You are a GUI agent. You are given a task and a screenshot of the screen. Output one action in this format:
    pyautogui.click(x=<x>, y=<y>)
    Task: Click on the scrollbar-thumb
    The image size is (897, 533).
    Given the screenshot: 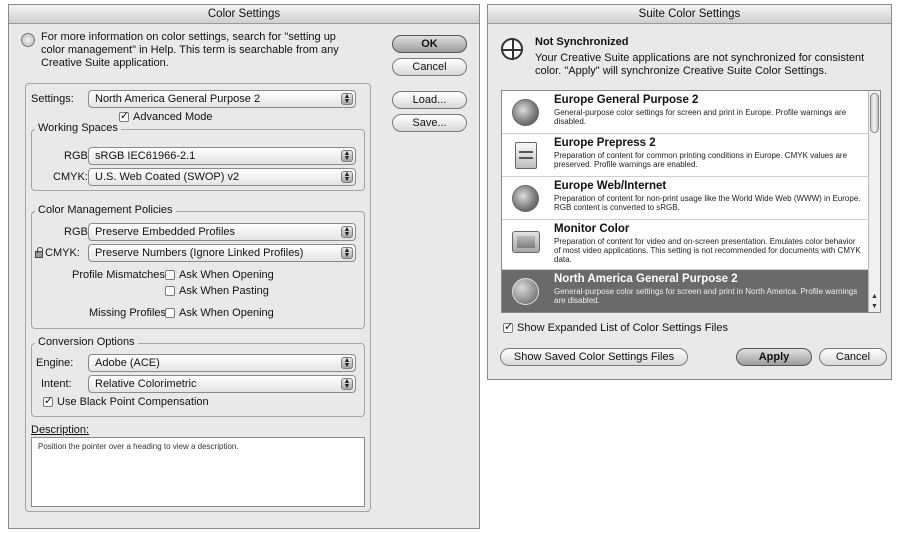 What is the action you would take?
    pyautogui.click(x=874, y=113)
    